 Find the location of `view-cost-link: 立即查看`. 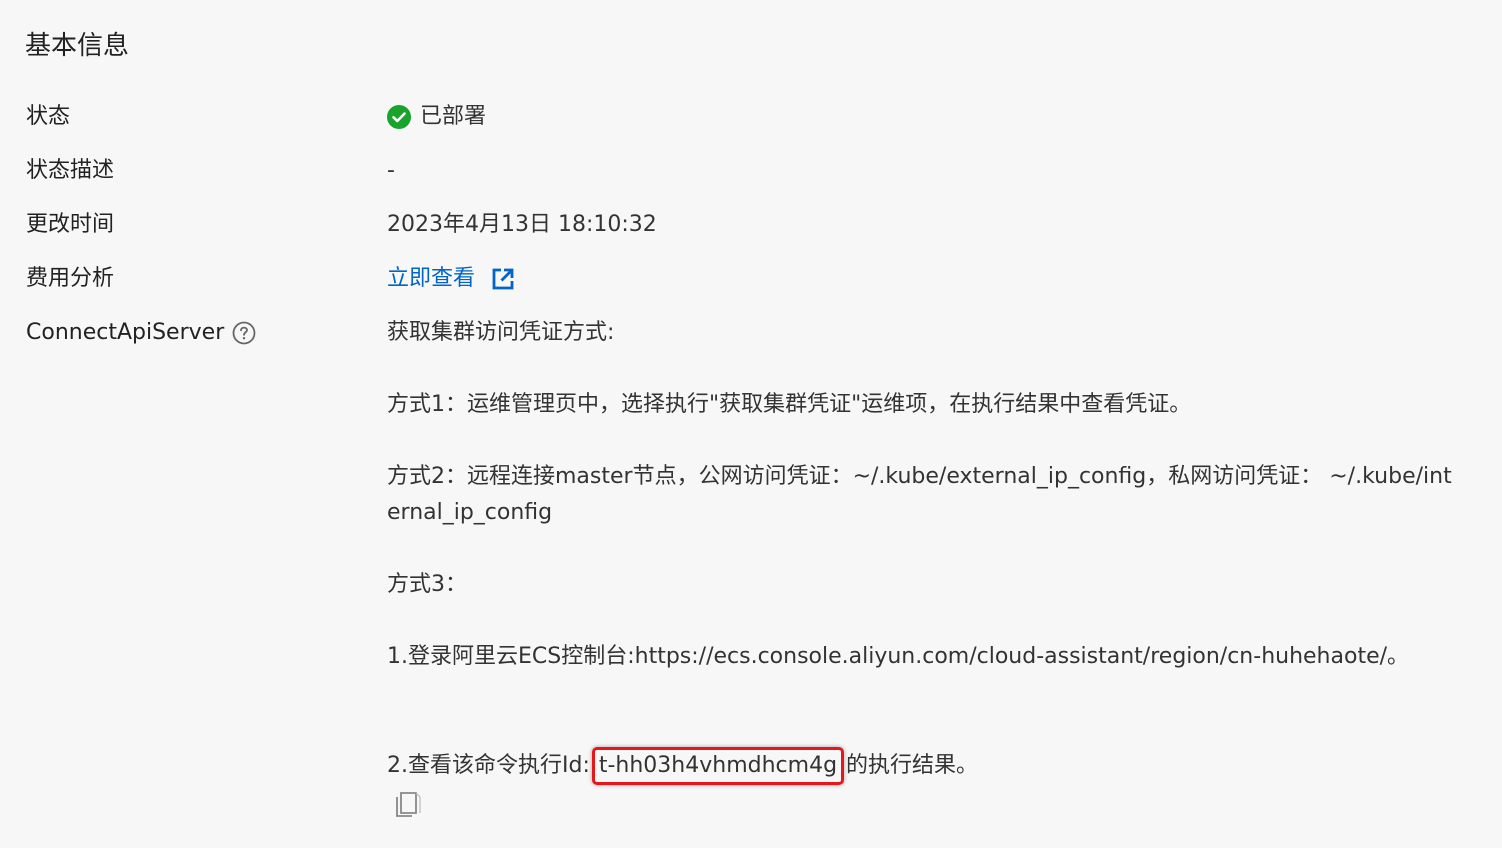

view-cost-link: 立即查看 is located at coordinates (451, 279).